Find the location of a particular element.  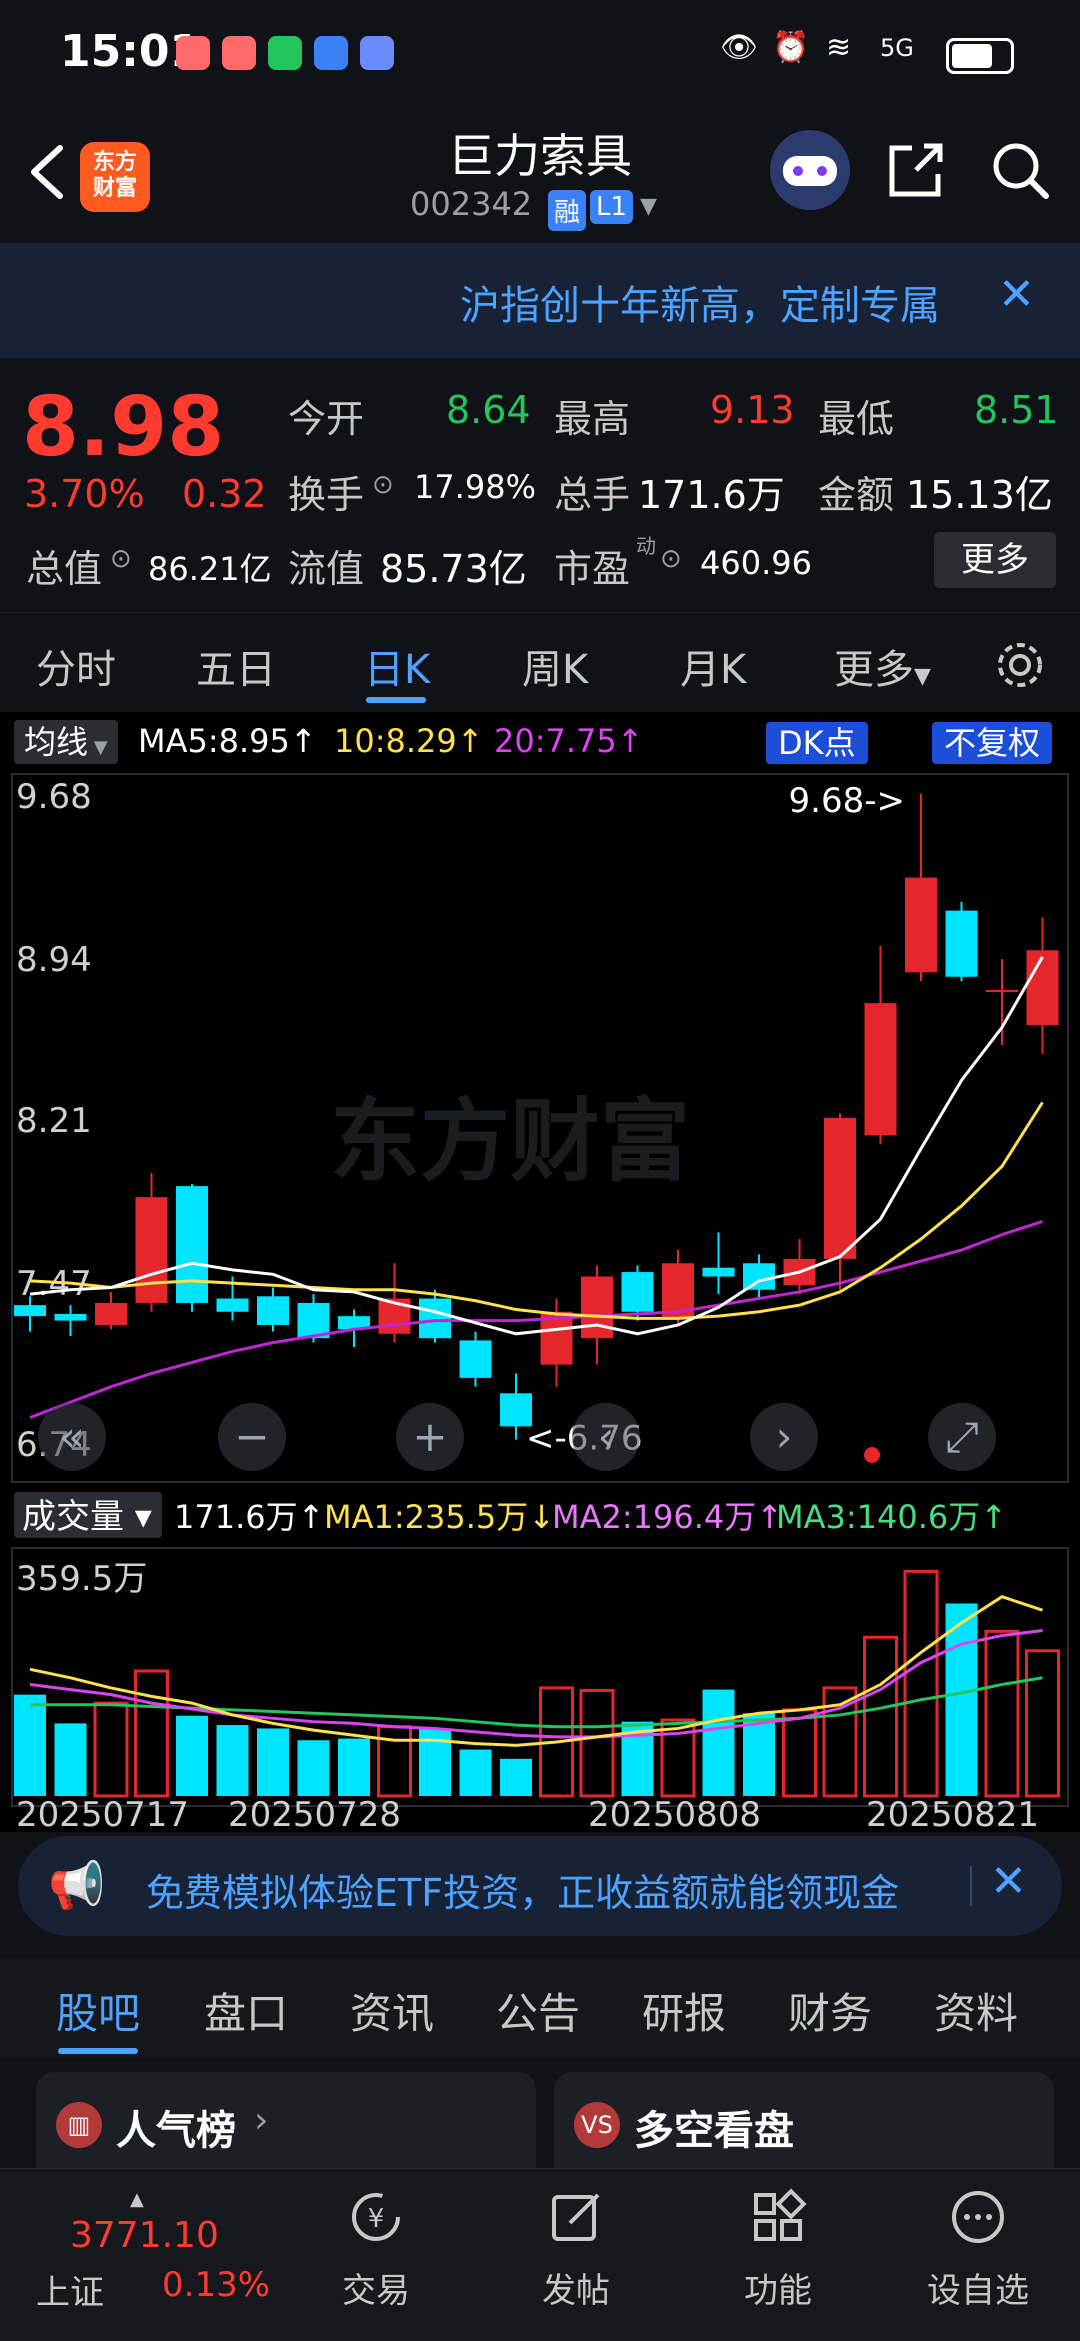

divider is located at coordinates (971, 1886).